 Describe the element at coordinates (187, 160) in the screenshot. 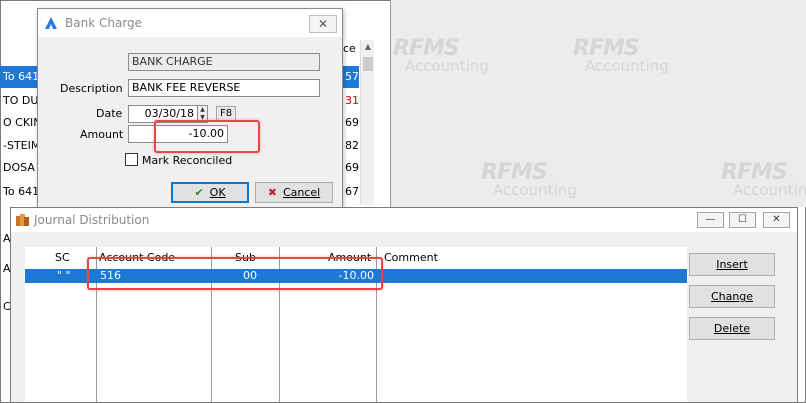

I see `mark-reconciled-label: Mark Reconciled` at that location.